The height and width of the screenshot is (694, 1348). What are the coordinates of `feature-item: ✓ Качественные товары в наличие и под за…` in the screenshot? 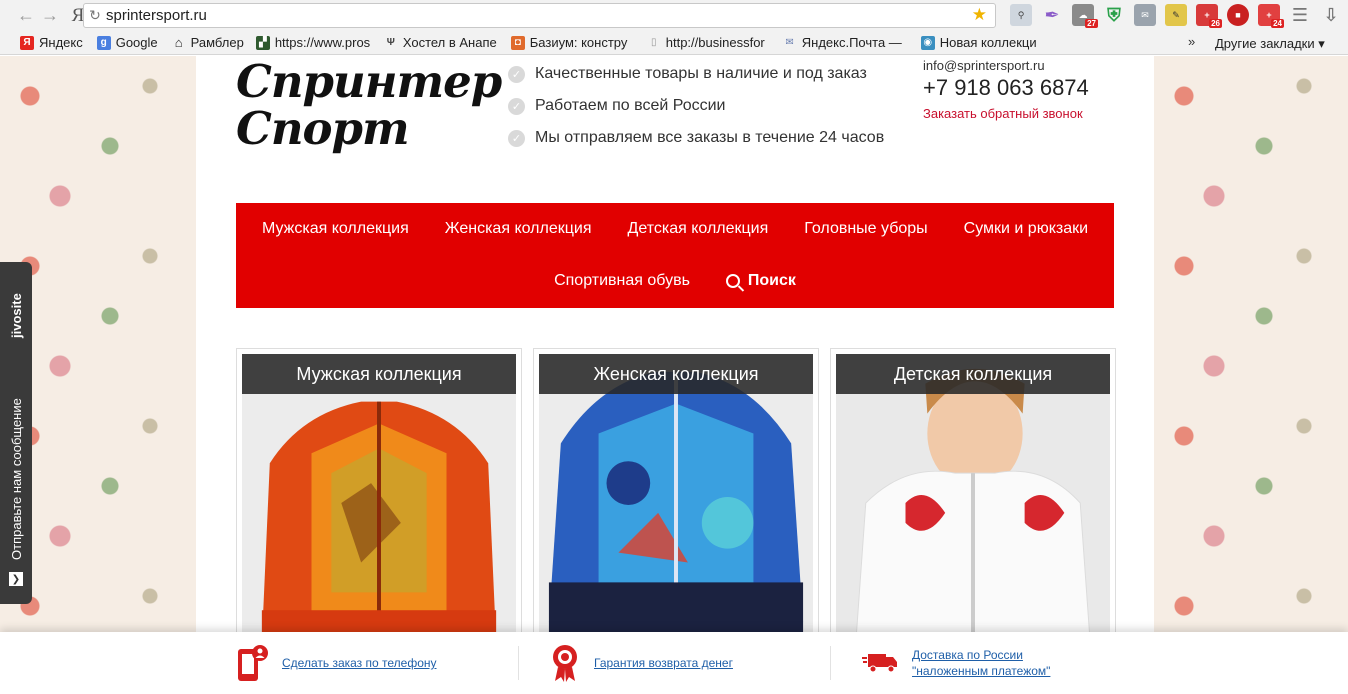 It's located at (696, 74).